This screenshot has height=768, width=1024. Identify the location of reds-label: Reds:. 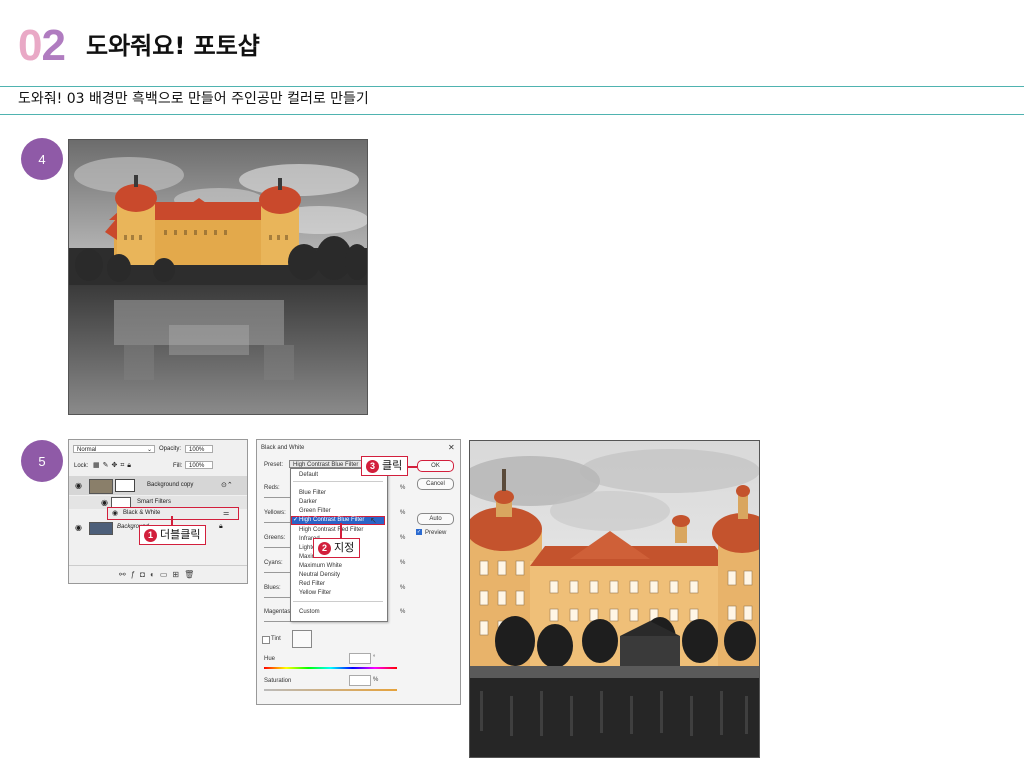
(272, 488).